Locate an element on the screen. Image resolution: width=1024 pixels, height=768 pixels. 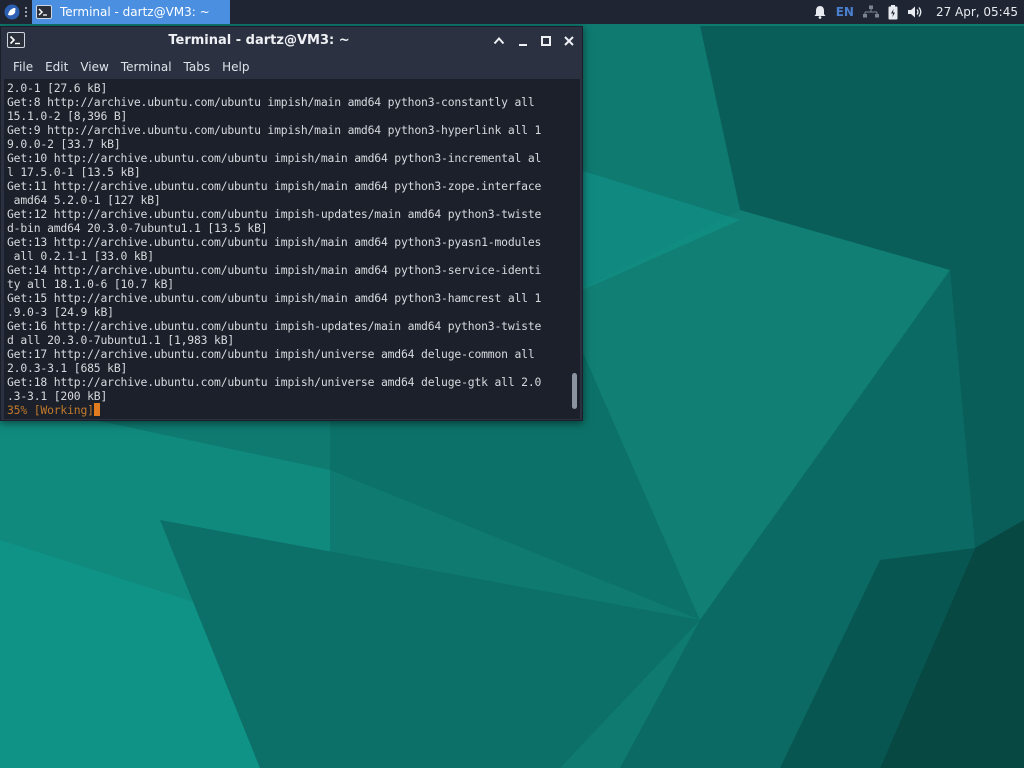
menu-tabs: Tabs is located at coordinates (199, 67).